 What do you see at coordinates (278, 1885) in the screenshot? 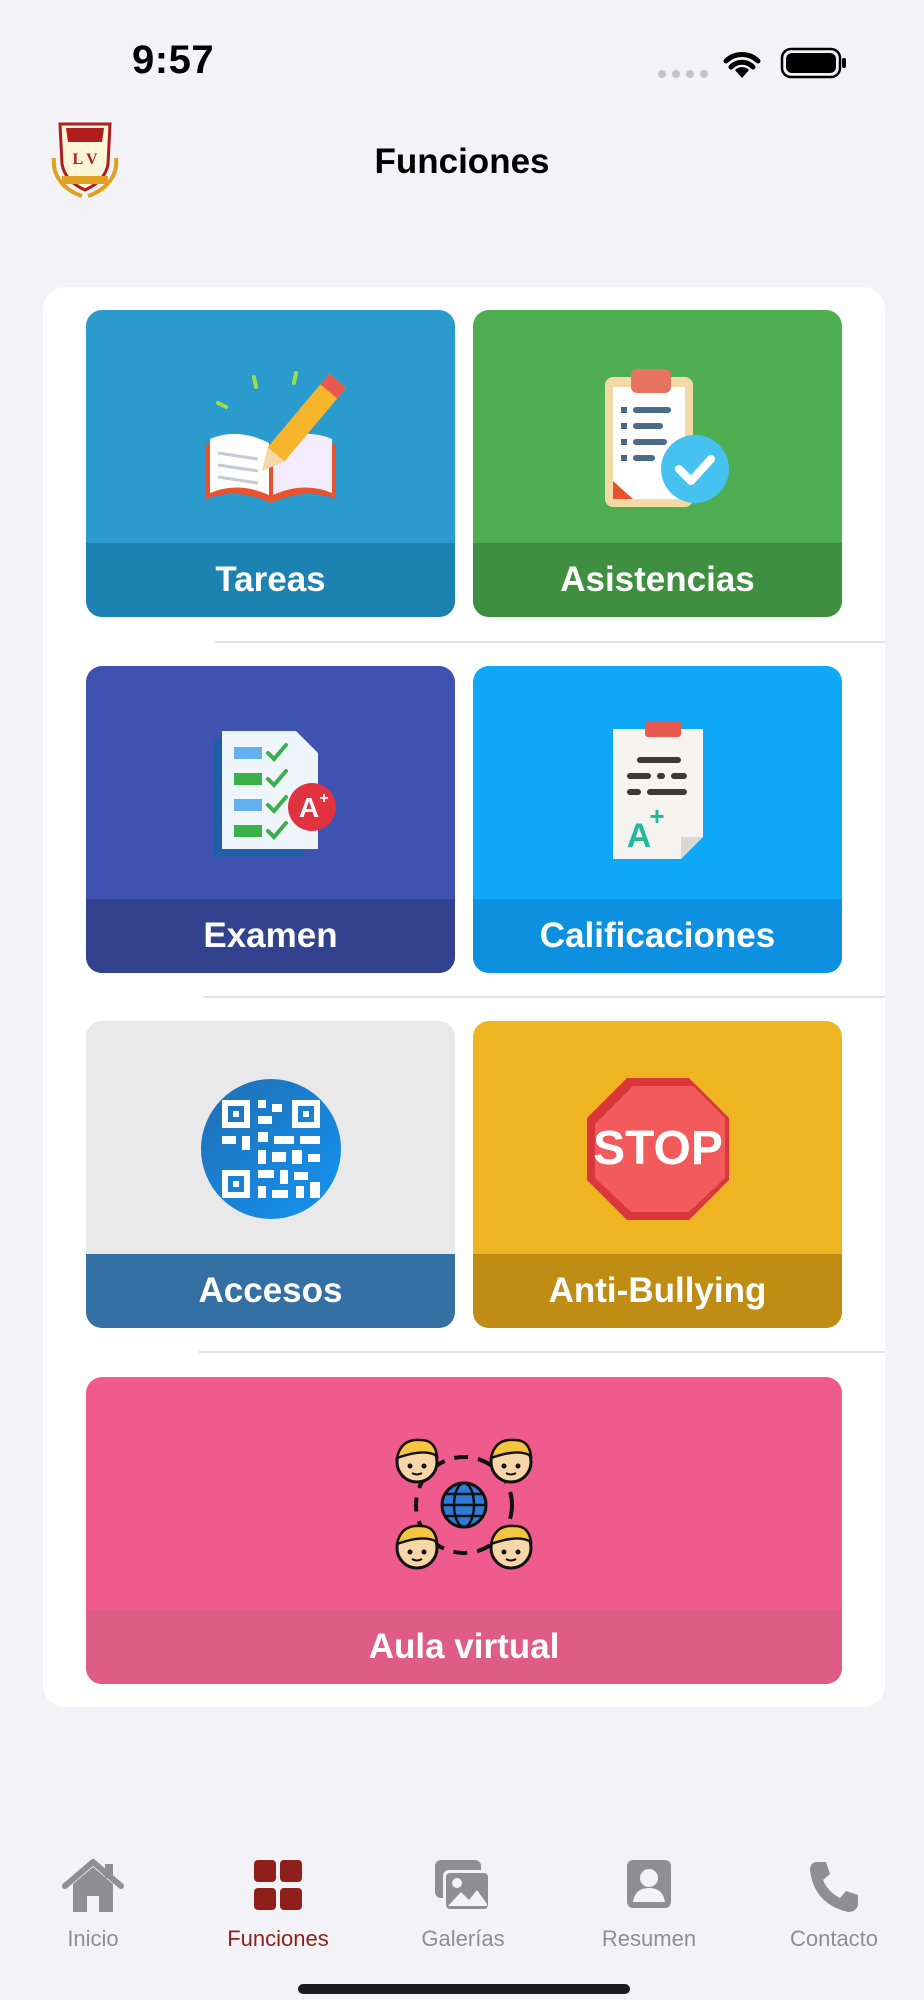
I see `grid-icon` at bounding box center [278, 1885].